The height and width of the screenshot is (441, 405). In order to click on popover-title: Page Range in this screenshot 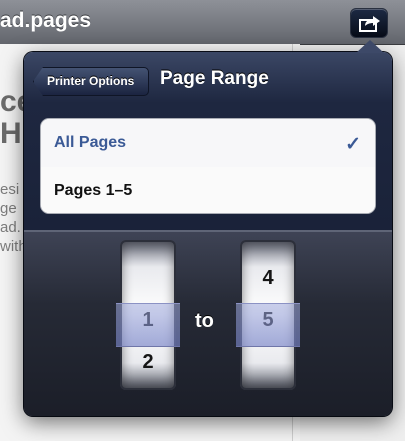, I will do `click(214, 78)`.